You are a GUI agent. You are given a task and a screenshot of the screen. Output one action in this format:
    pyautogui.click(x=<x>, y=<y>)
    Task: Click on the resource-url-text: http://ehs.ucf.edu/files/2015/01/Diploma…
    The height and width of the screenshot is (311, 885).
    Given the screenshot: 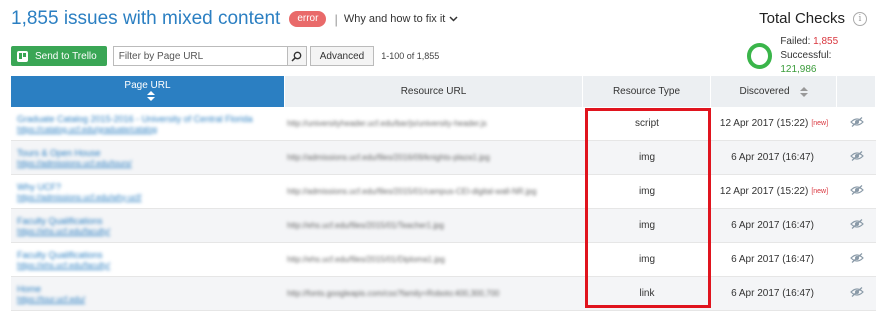 What is the action you would take?
    pyautogui.click(x=366, y=259)
    